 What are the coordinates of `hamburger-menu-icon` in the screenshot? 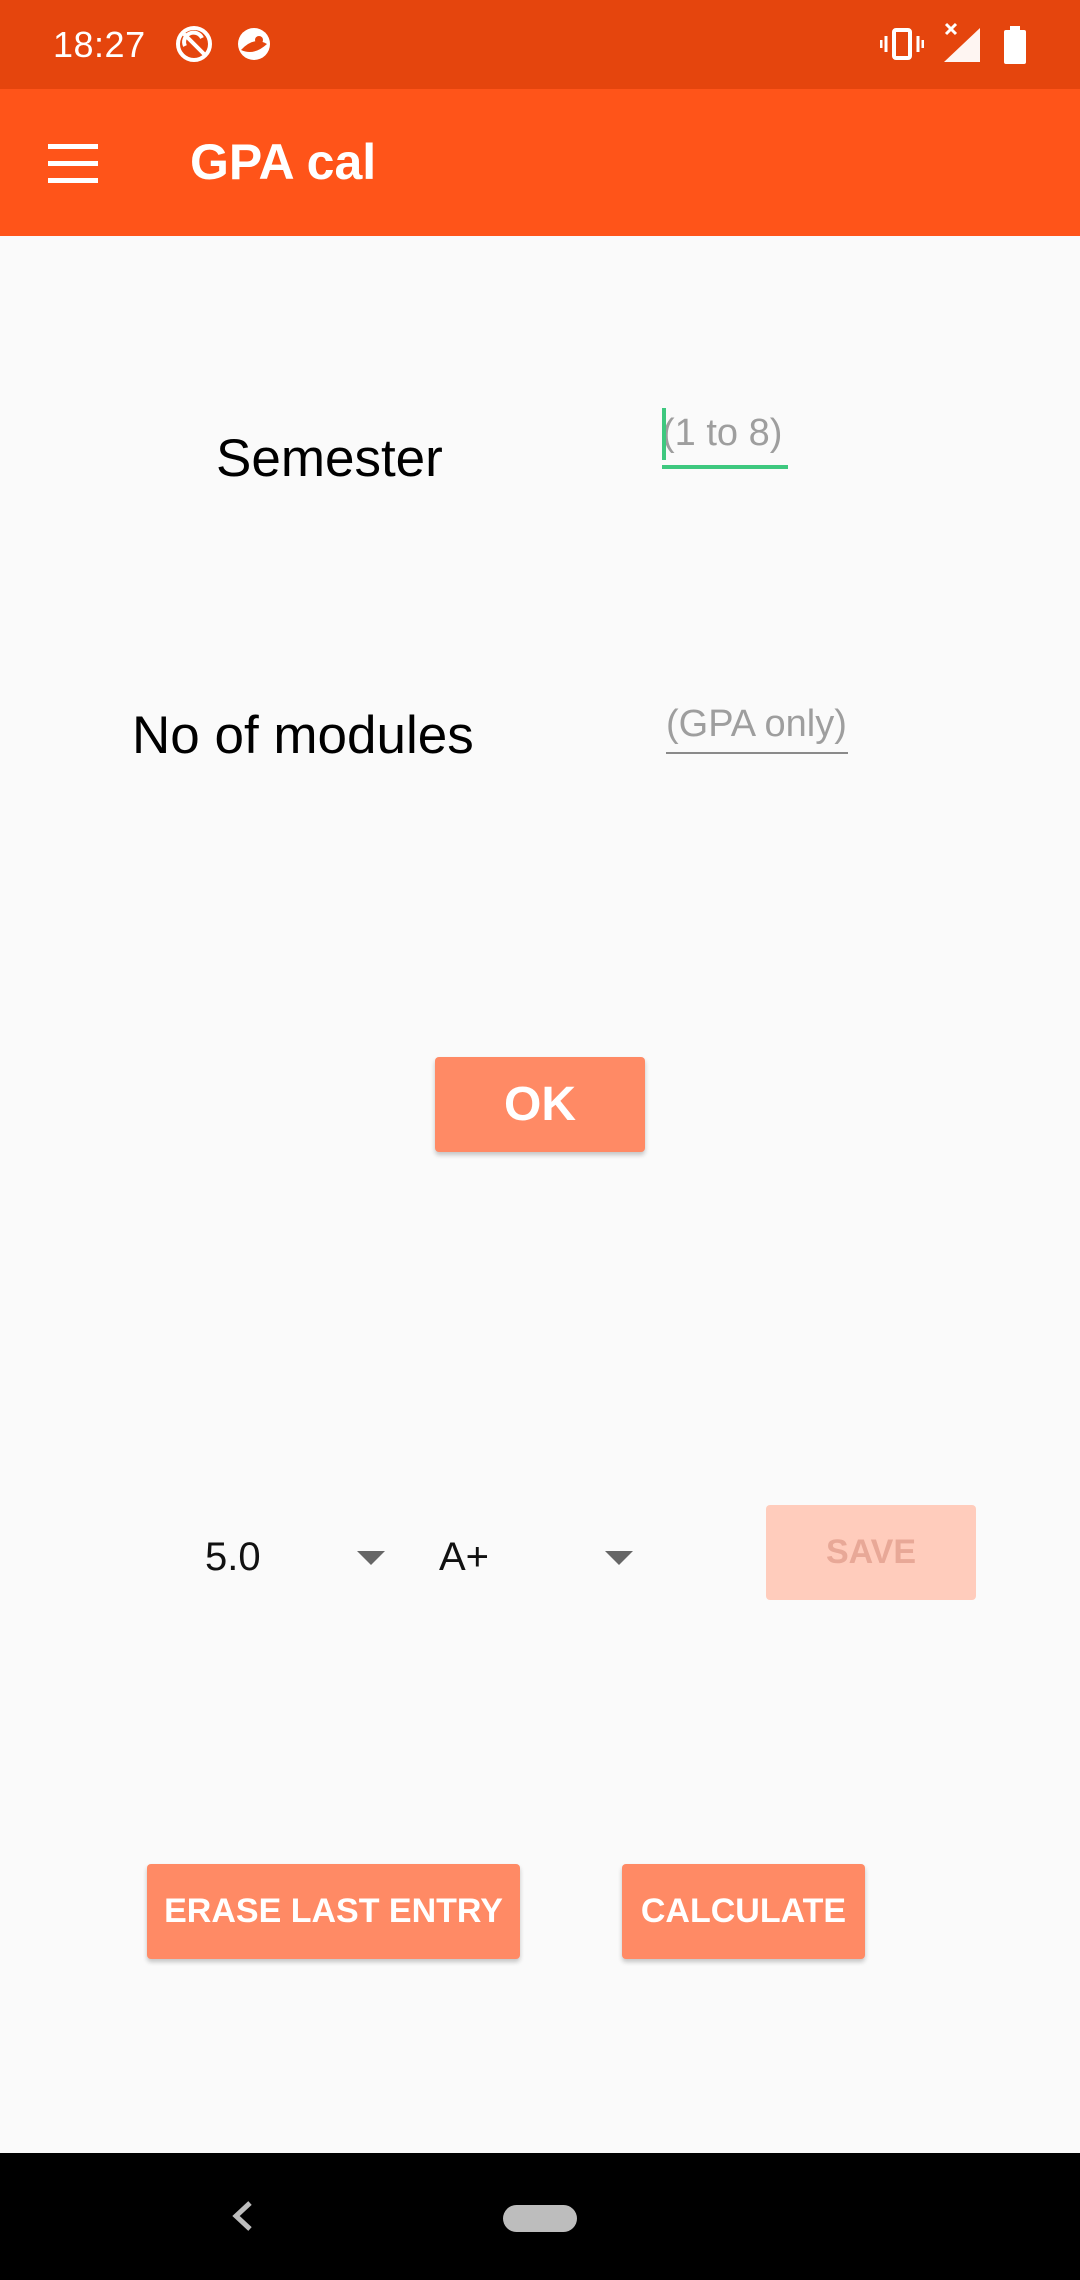 It's located at (73, 163).